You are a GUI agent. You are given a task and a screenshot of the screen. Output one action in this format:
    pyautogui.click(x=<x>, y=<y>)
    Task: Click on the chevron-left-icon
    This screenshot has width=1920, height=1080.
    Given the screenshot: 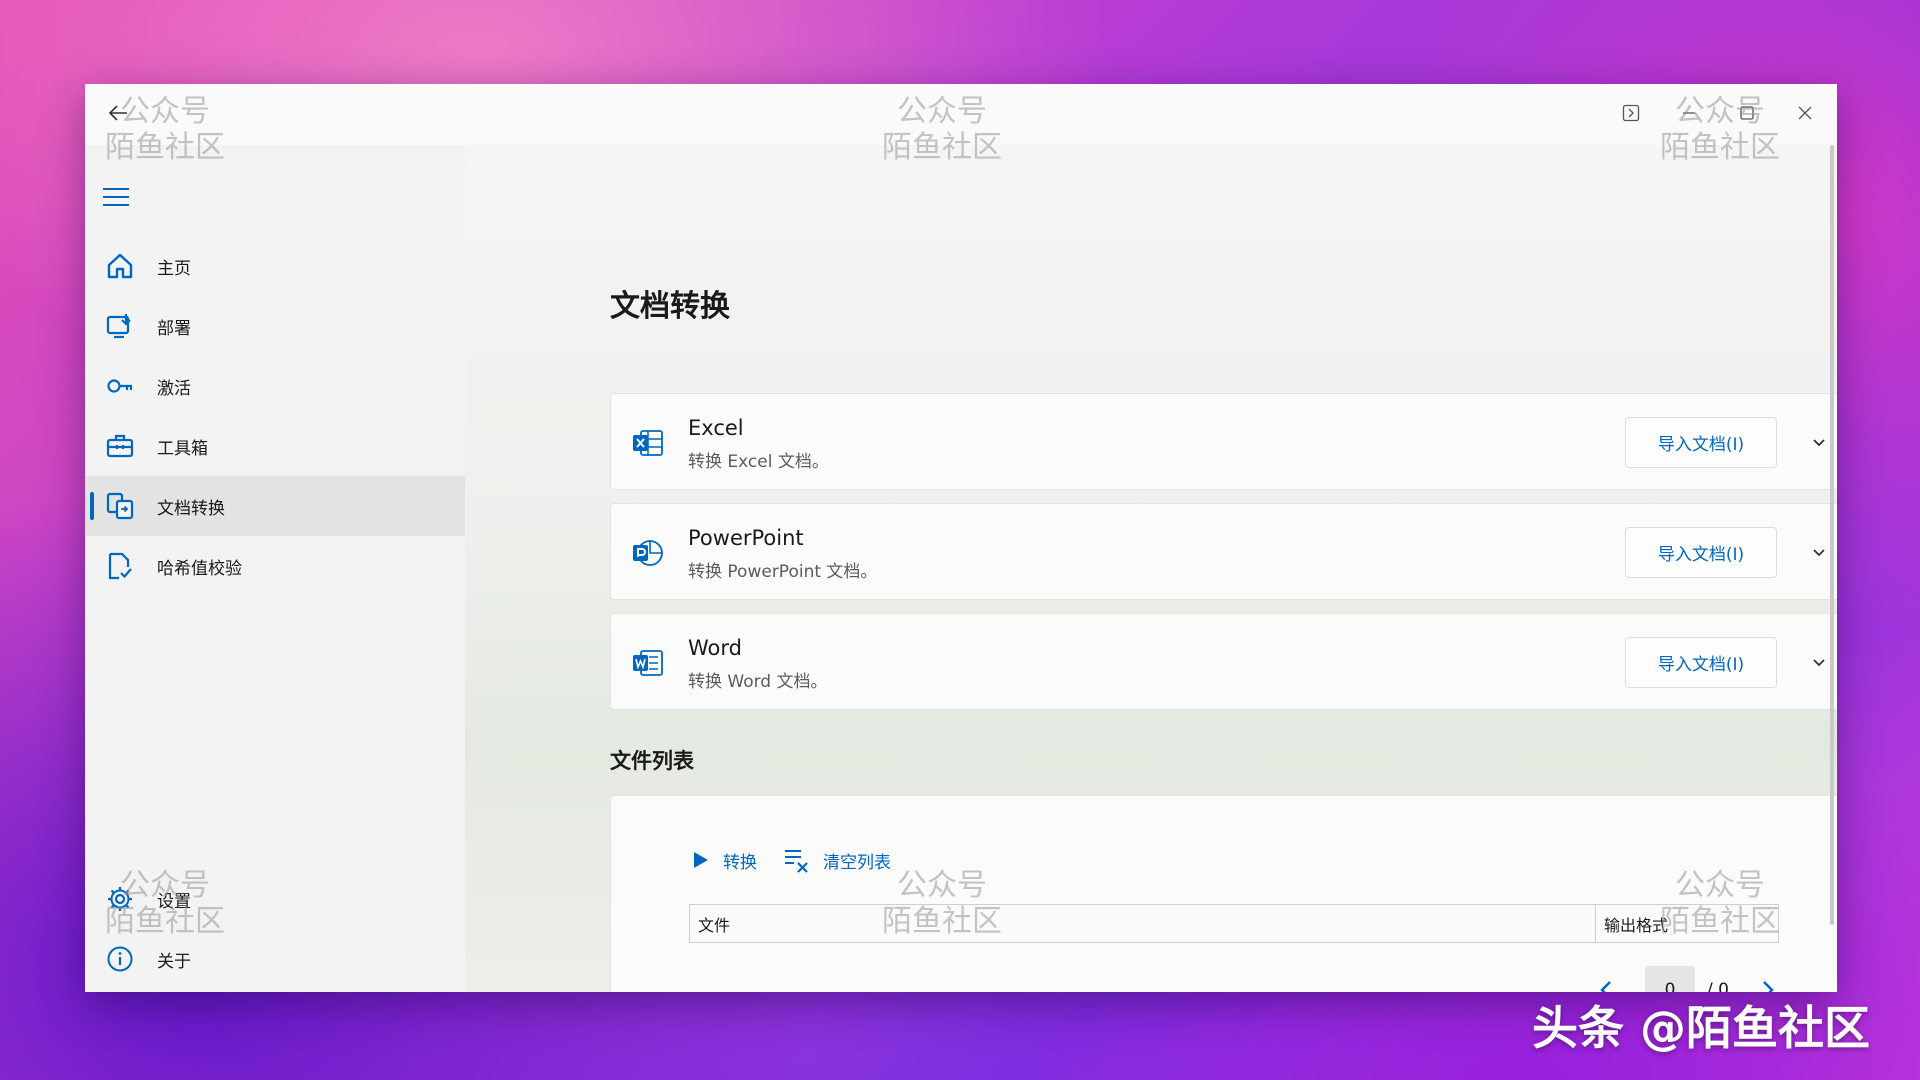 What is the action you would take?
    pyautogui.click(x=1605, y=986)
    